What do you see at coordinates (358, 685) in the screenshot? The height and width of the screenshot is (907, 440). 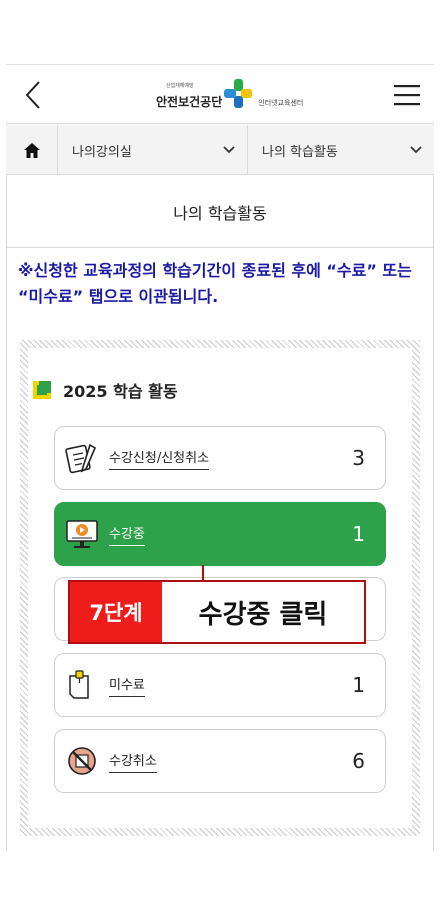 I see `activity-item-incomplete-count: 1` at bounding box center [358, 685].